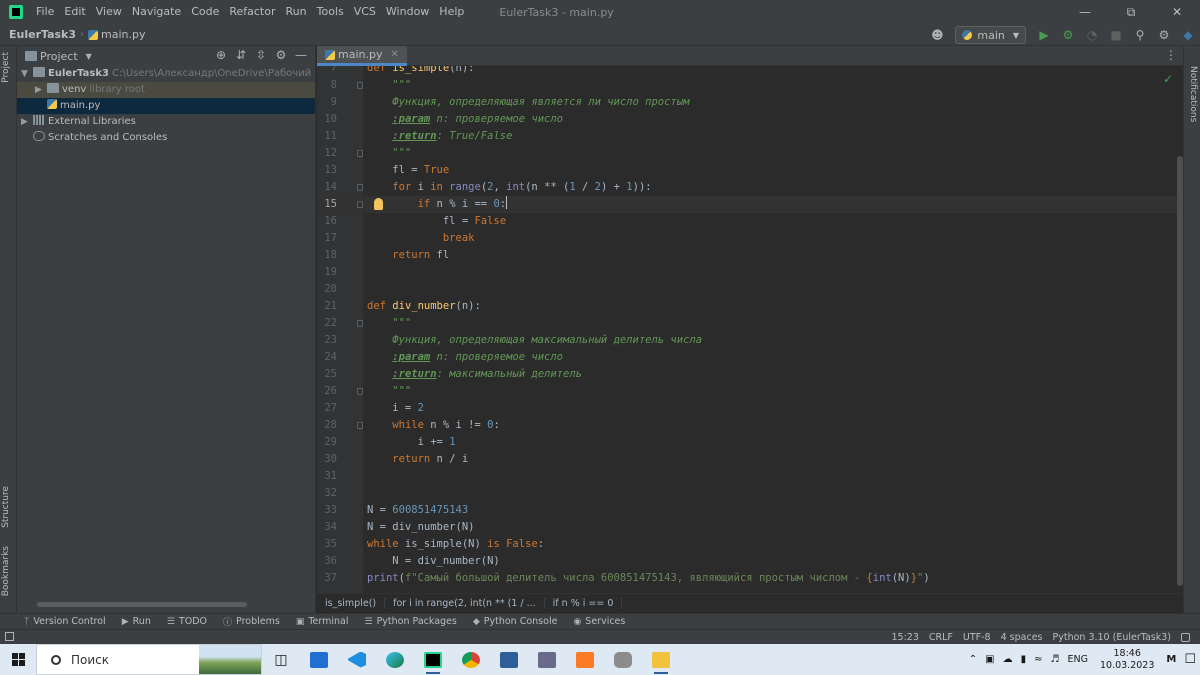 The height and width of the screenshot is (675, 1200). What do you see at coordinates (750, 323) in the screenshot?
I see `code-line: 22 """` at bounding box center [750, 323].